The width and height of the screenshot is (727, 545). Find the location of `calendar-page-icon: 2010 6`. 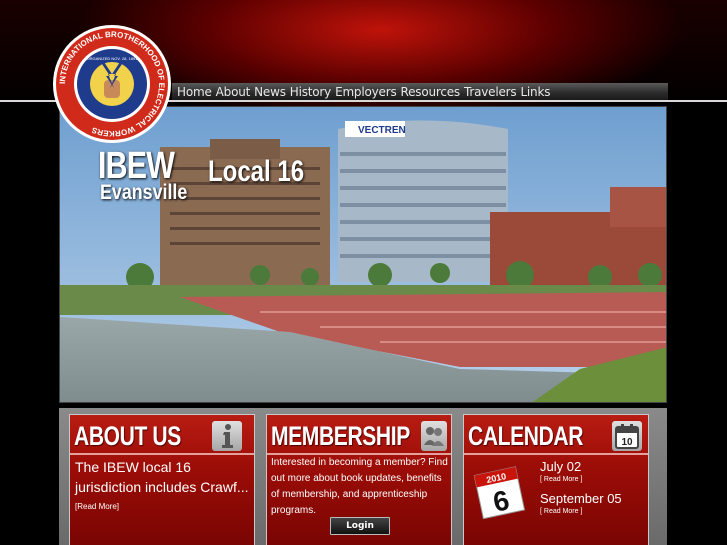

calendar-page-icon: 2010 6 is located at coordinates (498, 491).